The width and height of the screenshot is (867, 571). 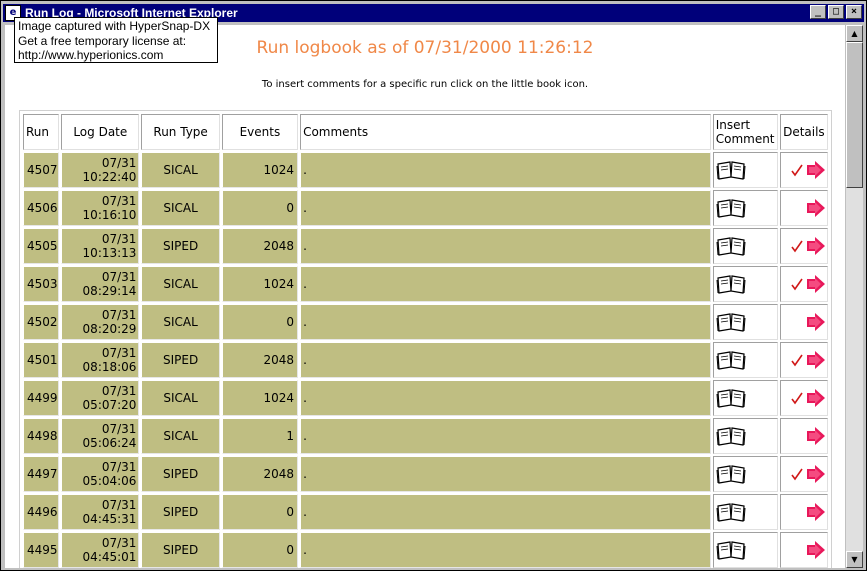 I want to click on run-number: 4499, so click(x=41, y=398).